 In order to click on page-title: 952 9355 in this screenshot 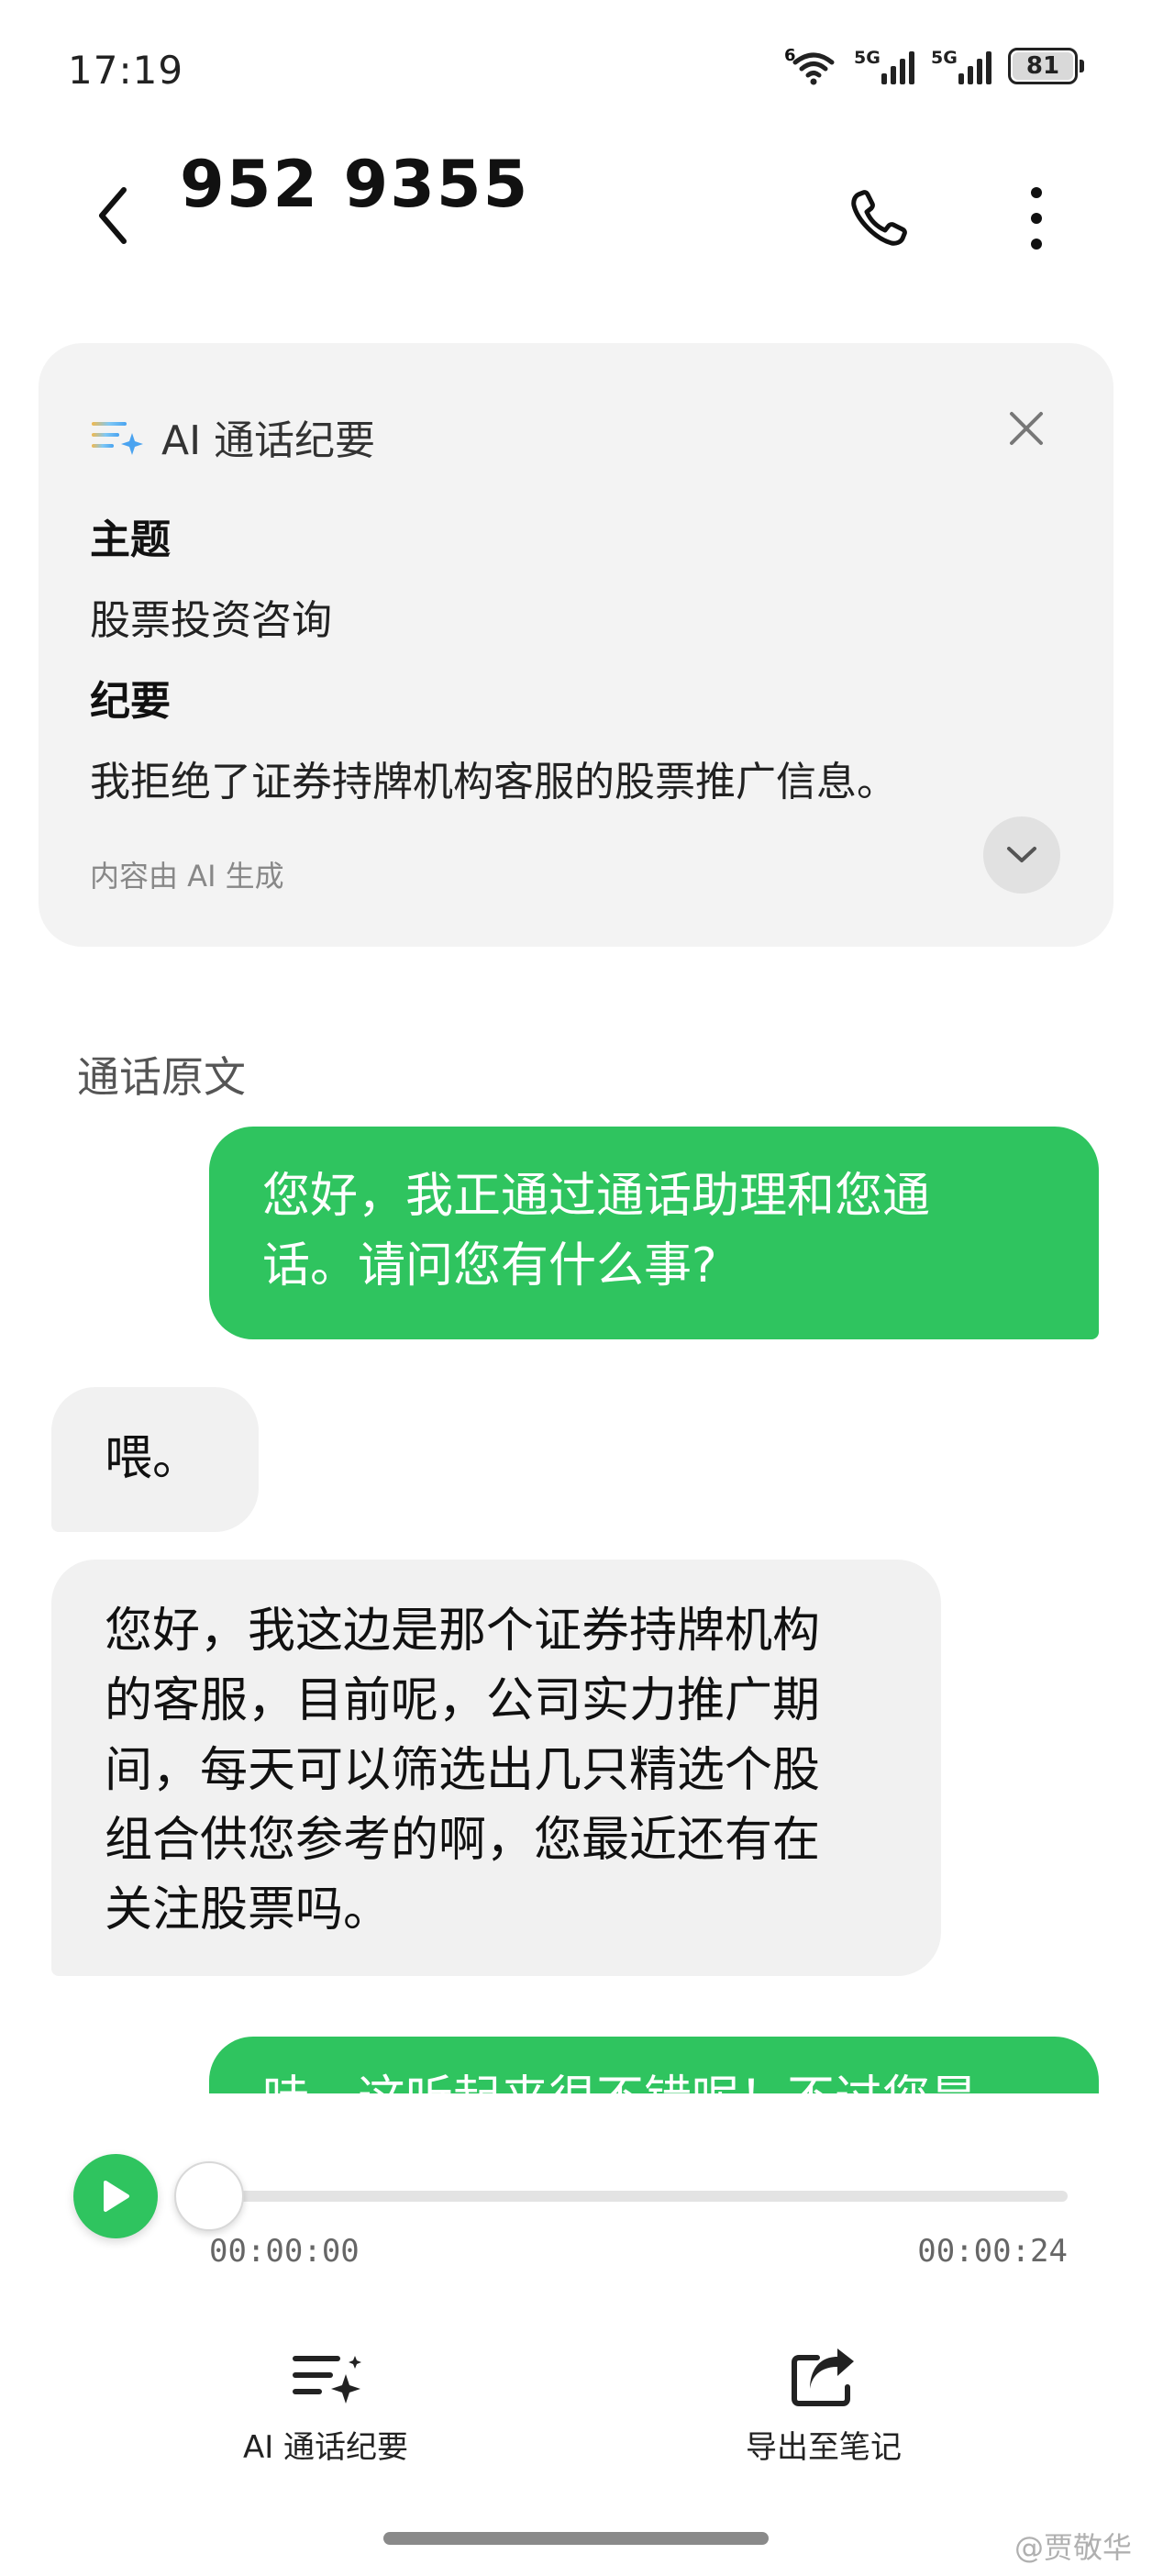, I will do `click(355, 184)`.